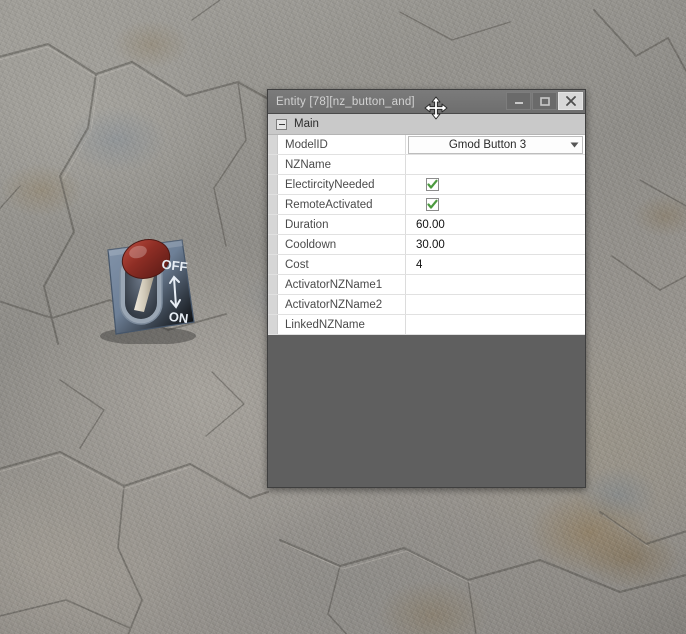 The height and width of the screenshot is (634, 686). I want to click on property-value: 4, so click(495, 264).